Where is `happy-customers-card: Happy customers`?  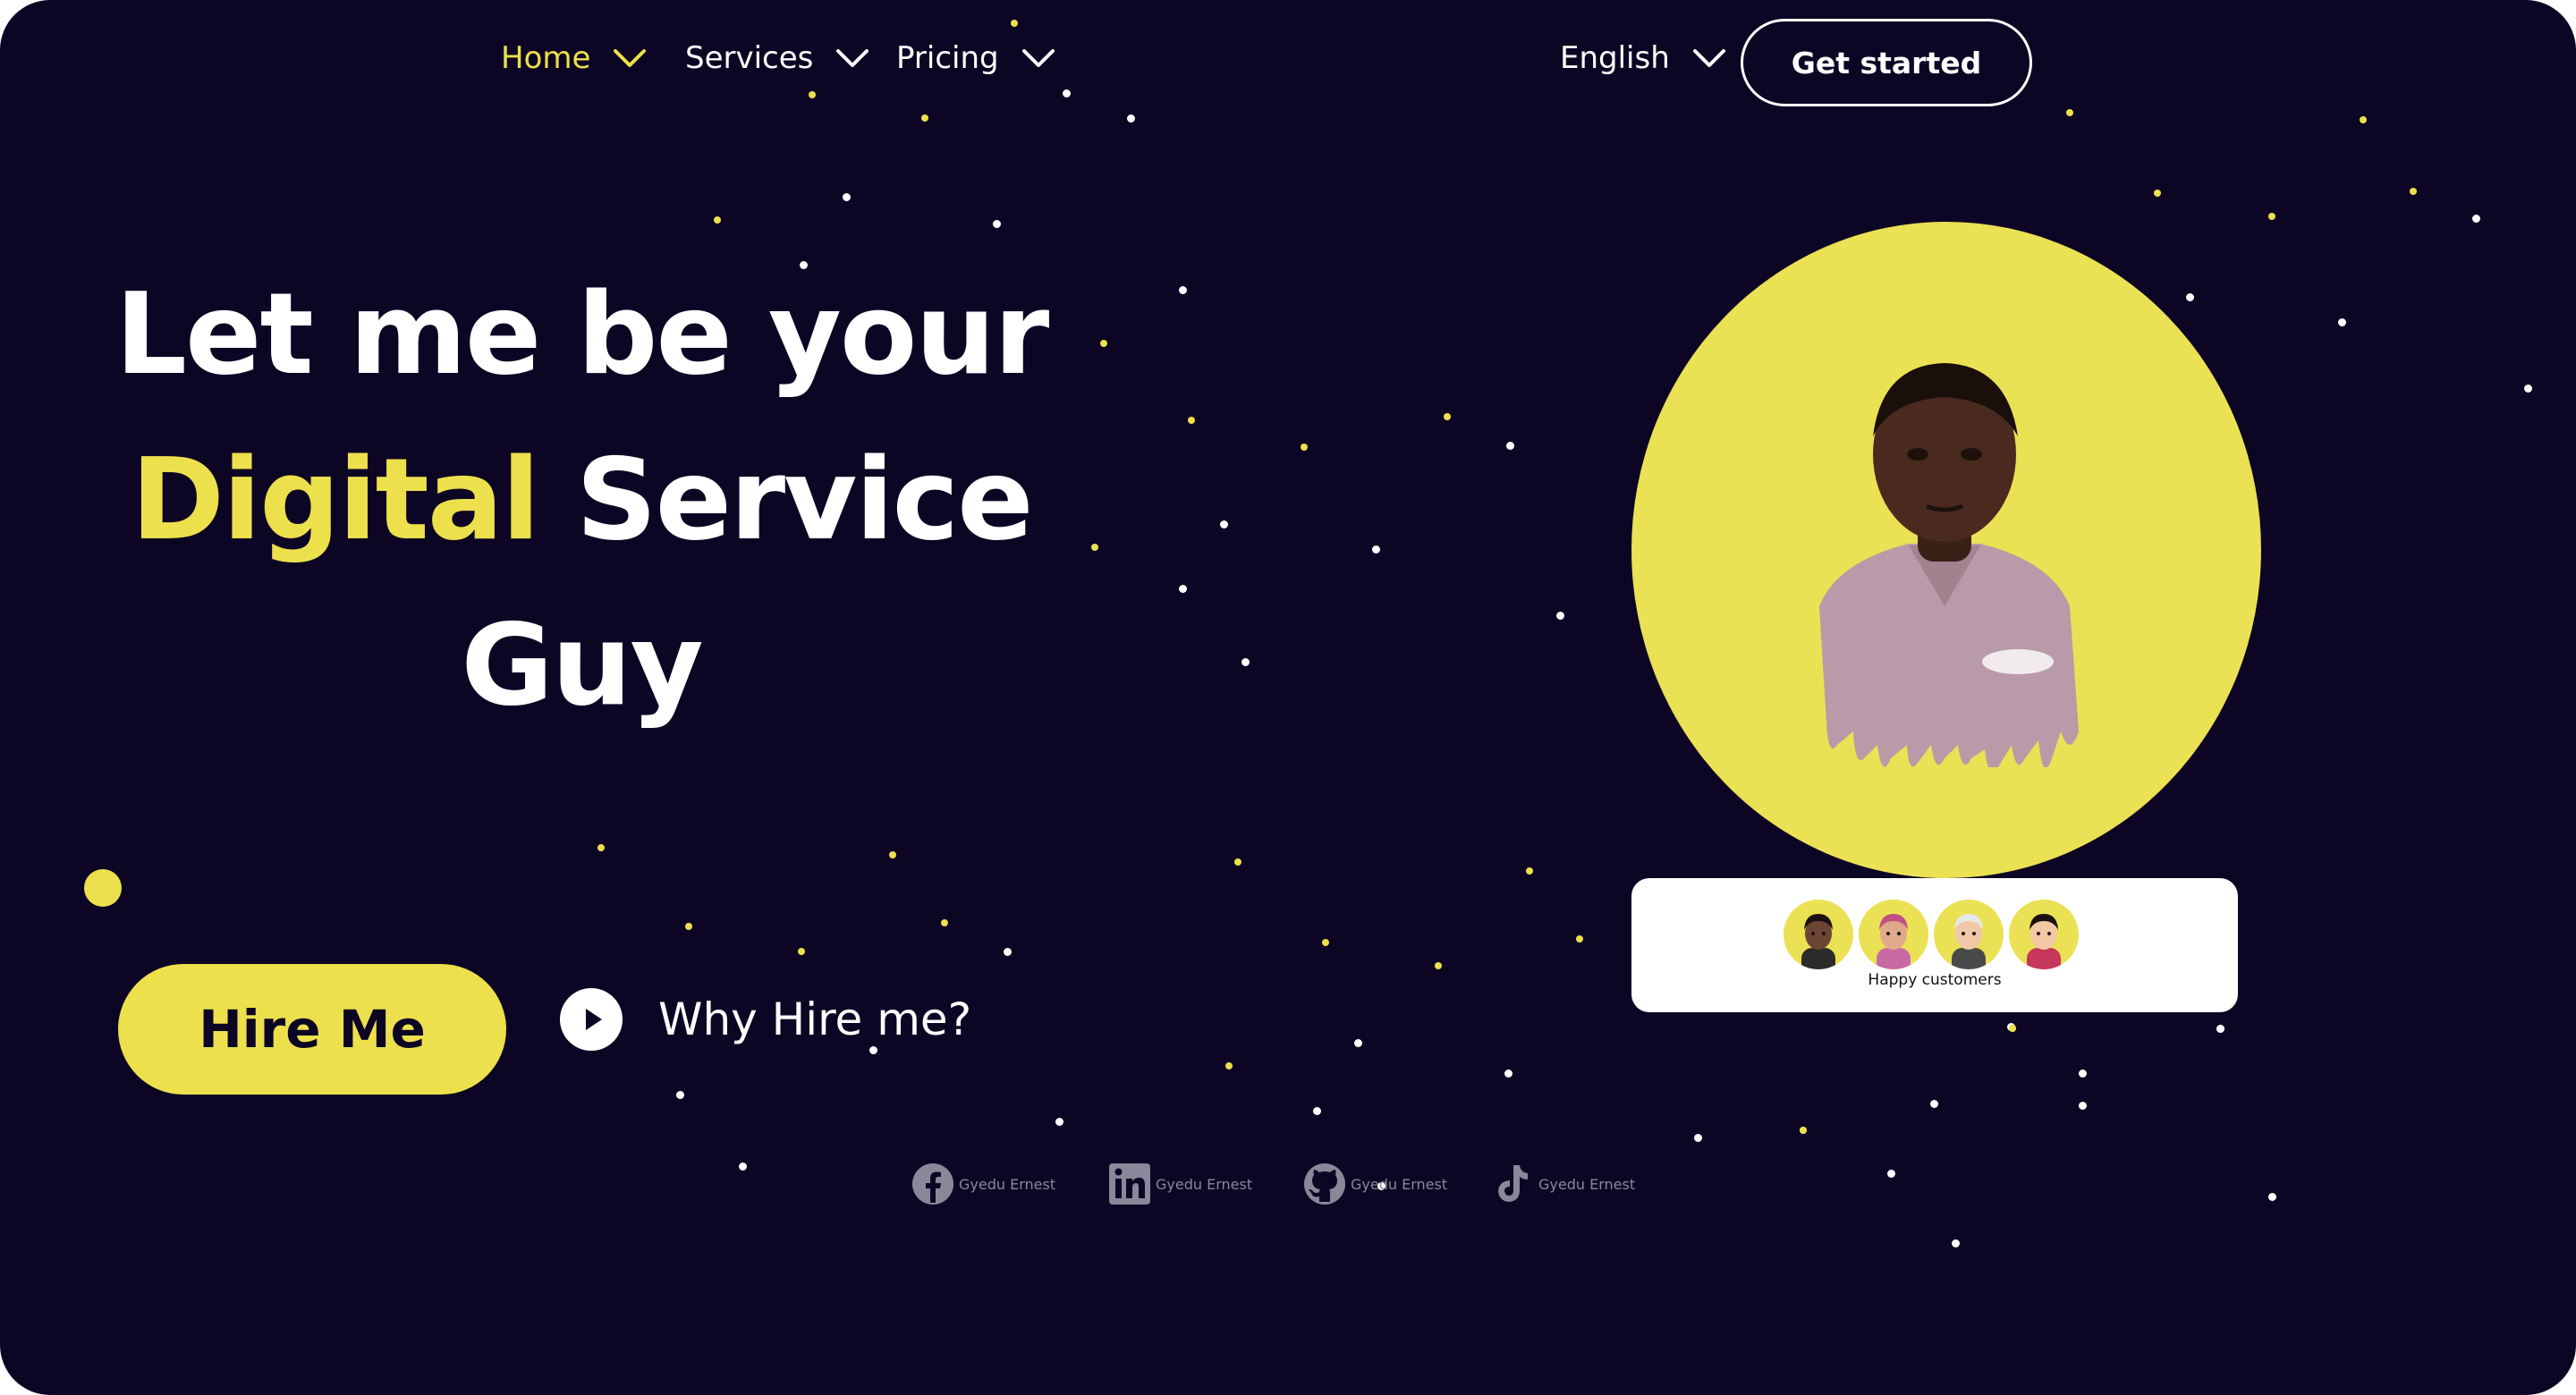 happy-customers-card: Happy customers is located at coordinates (1934, 945).